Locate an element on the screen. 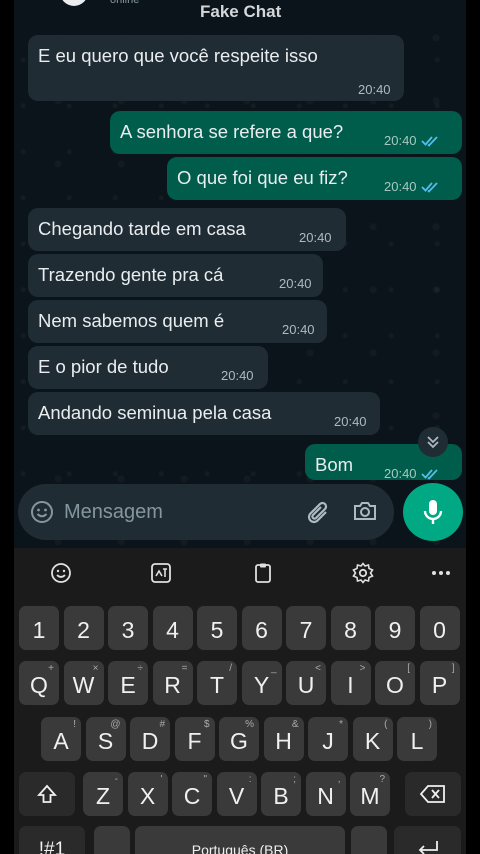 The height and width of the screenshot is (854, 480). key-d: # D is located at coordinates (150, 739).